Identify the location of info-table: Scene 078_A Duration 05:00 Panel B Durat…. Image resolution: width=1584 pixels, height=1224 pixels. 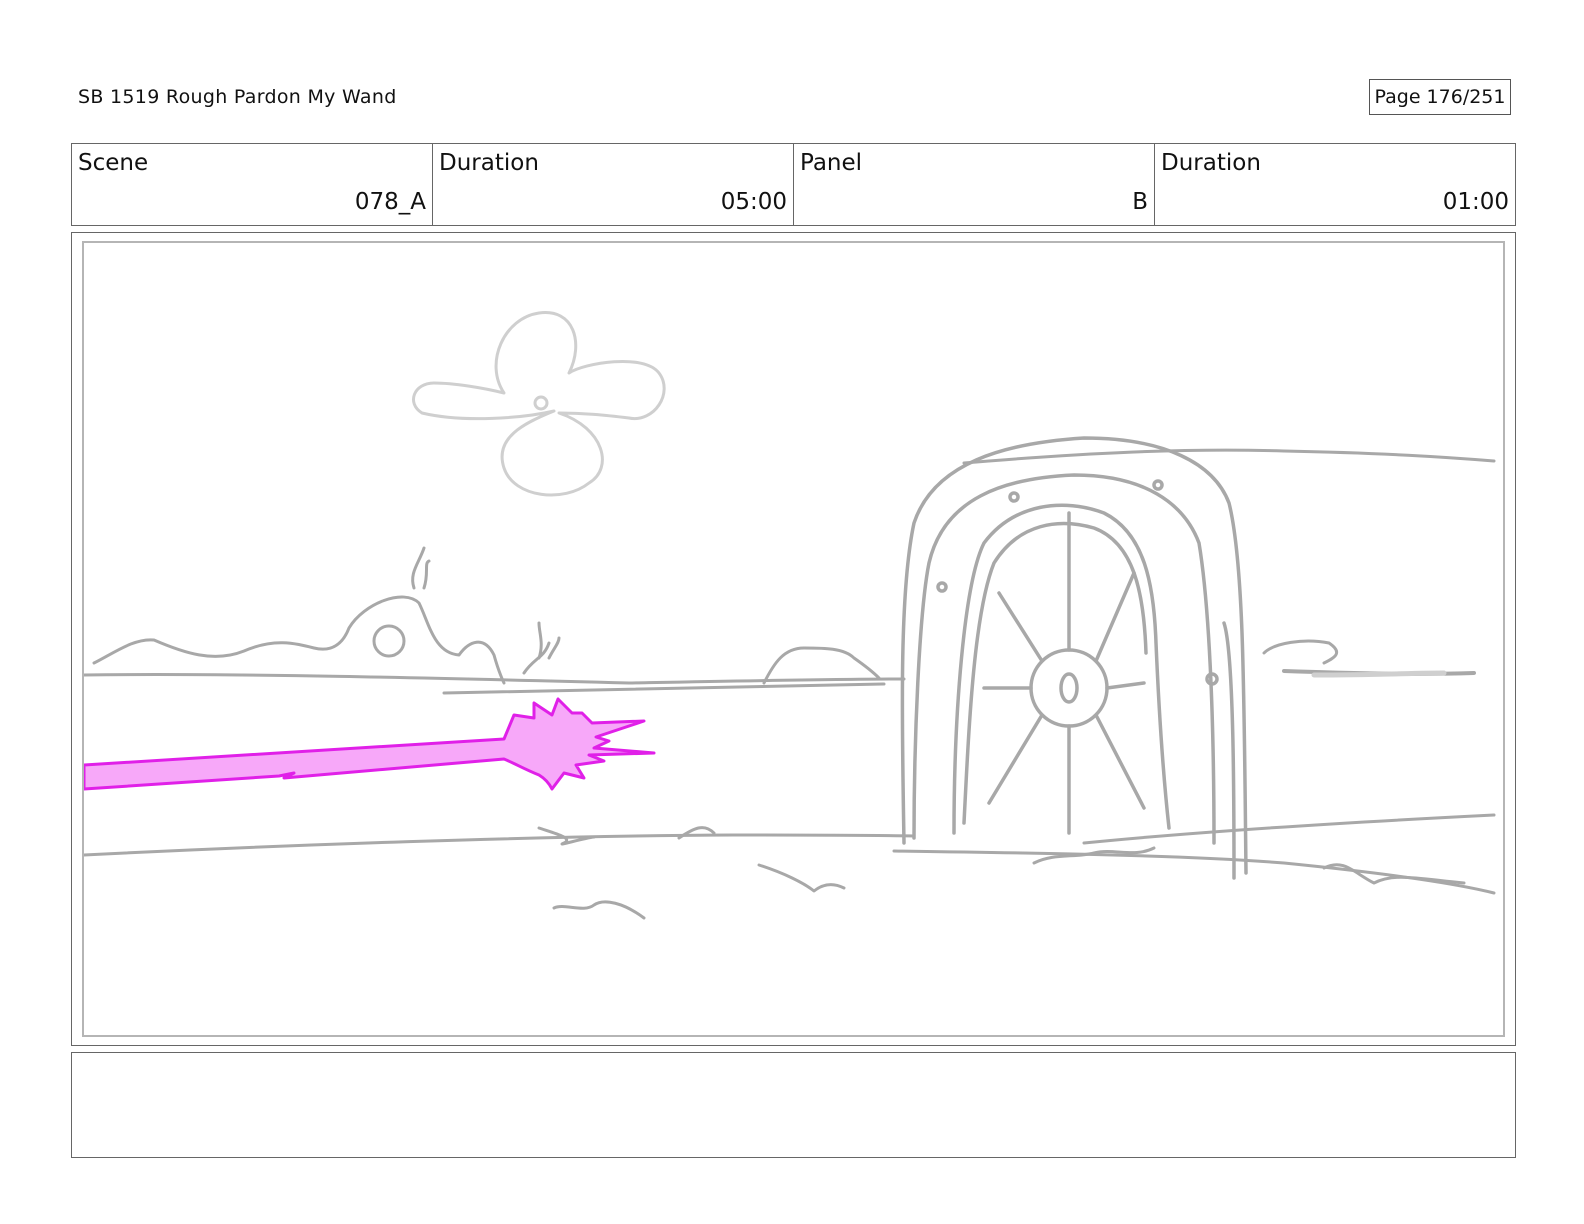
(793, 184).